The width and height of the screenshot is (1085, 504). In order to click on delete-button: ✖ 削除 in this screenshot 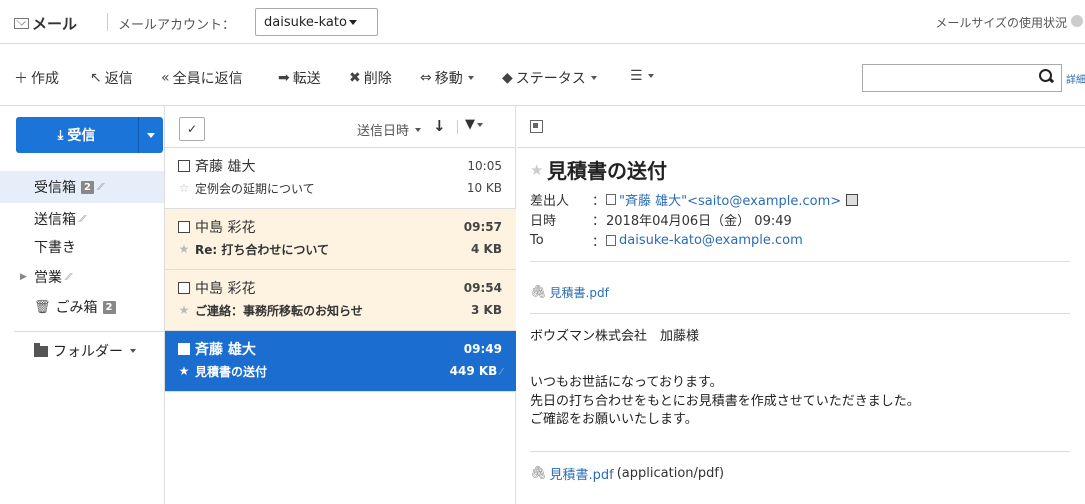, I will do `click(370, 78)`.